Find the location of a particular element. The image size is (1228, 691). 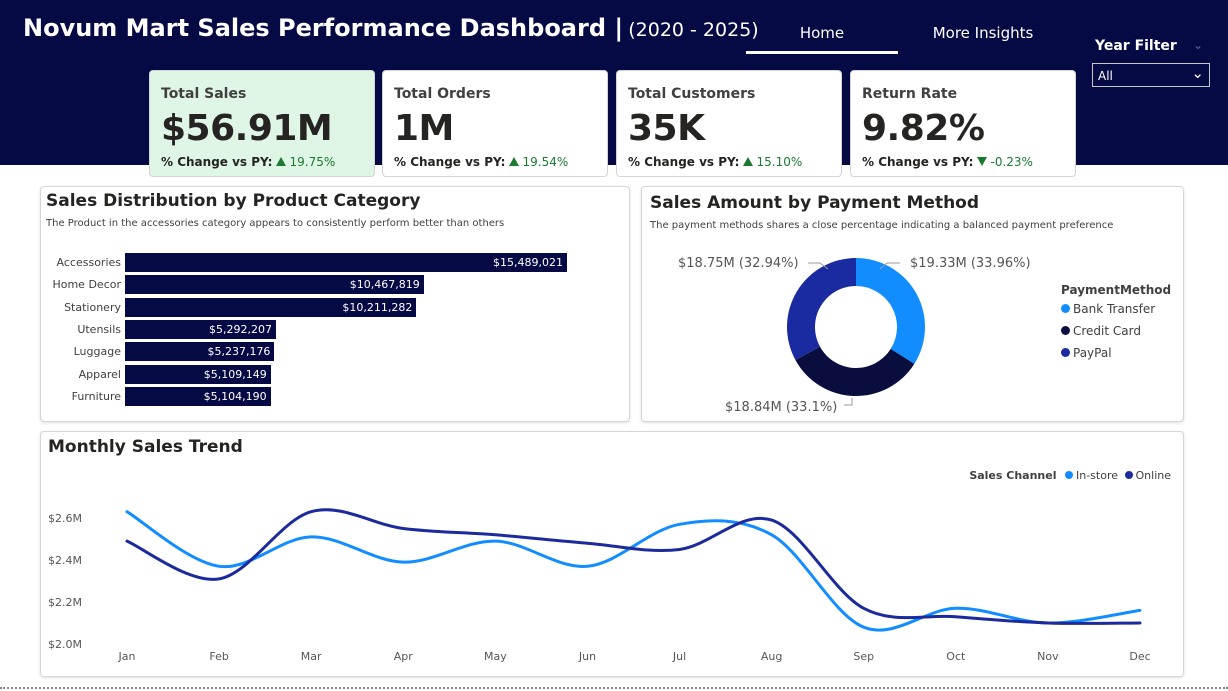

y-tick-label: $2.4M is located at coordinates (65, 560).